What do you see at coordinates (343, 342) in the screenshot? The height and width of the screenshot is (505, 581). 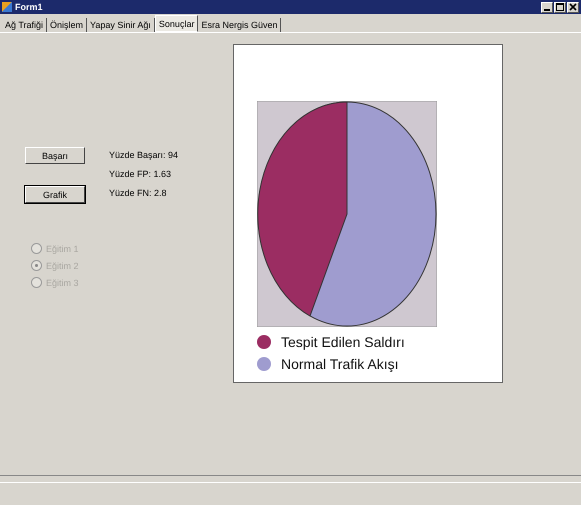 I see `legend-label: Tespit Edilen Saldırı` at bounding box center [343, 342].